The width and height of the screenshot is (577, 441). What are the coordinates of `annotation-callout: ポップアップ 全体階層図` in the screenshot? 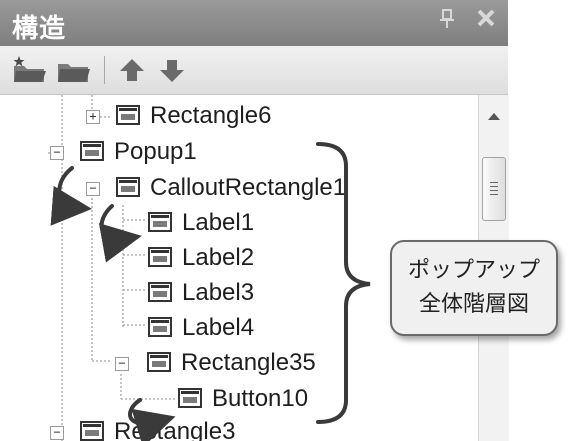 It's located at (474, 288).